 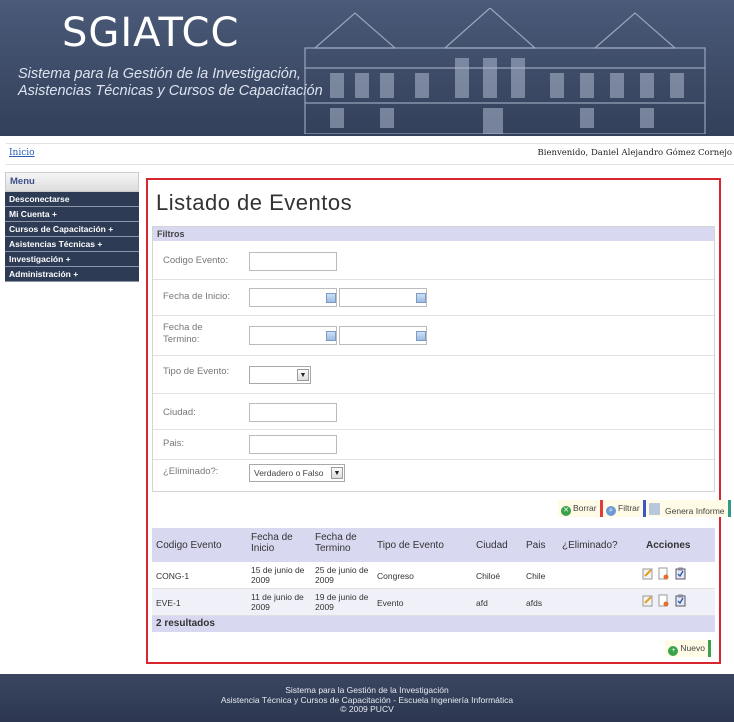 I want to click on cell-termino: 25 de junio de 2009, so click(x=342, y=575).